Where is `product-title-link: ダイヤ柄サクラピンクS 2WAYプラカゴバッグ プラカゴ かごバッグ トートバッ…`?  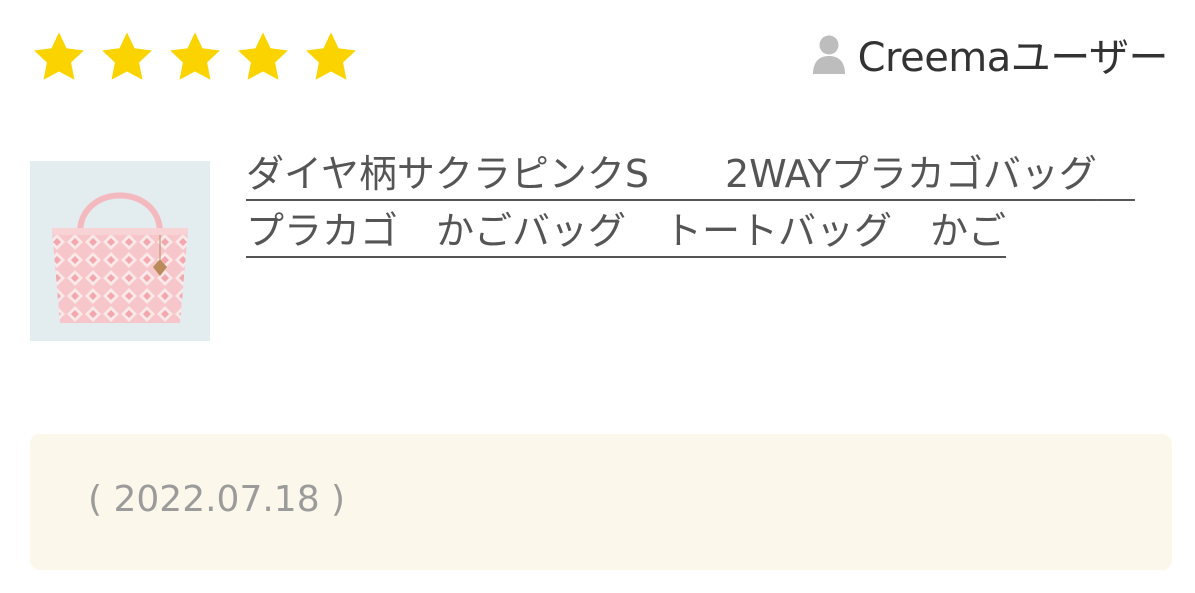
product-title-link: ダイヤ柄サクラピンクS 2WAYプラカゴバッグ プラカゴ かごバッグ トートバッ… is located at coordinates (696, 203).